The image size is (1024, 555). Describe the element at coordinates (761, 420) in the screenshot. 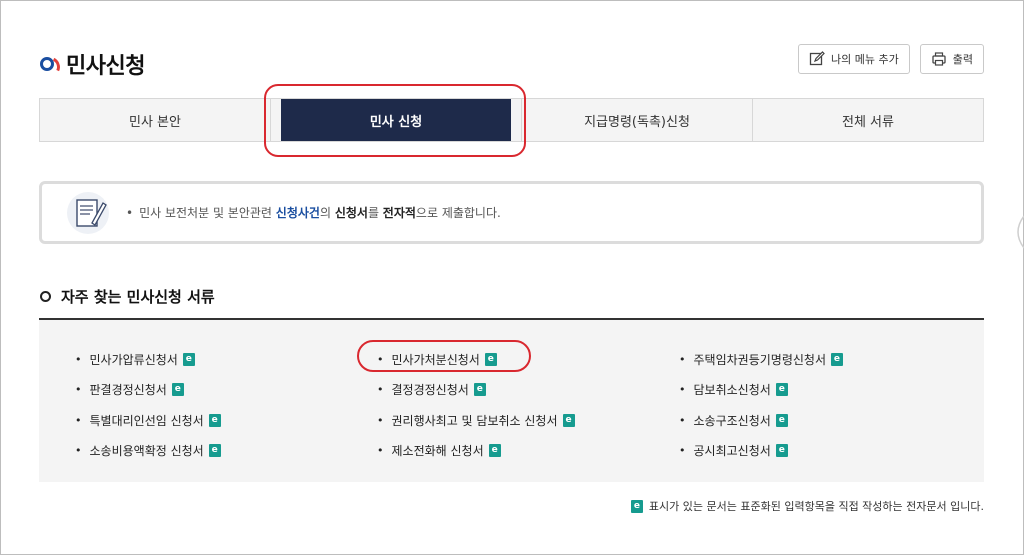

I see `document-link: • 소송구조신청서 e` at that location.